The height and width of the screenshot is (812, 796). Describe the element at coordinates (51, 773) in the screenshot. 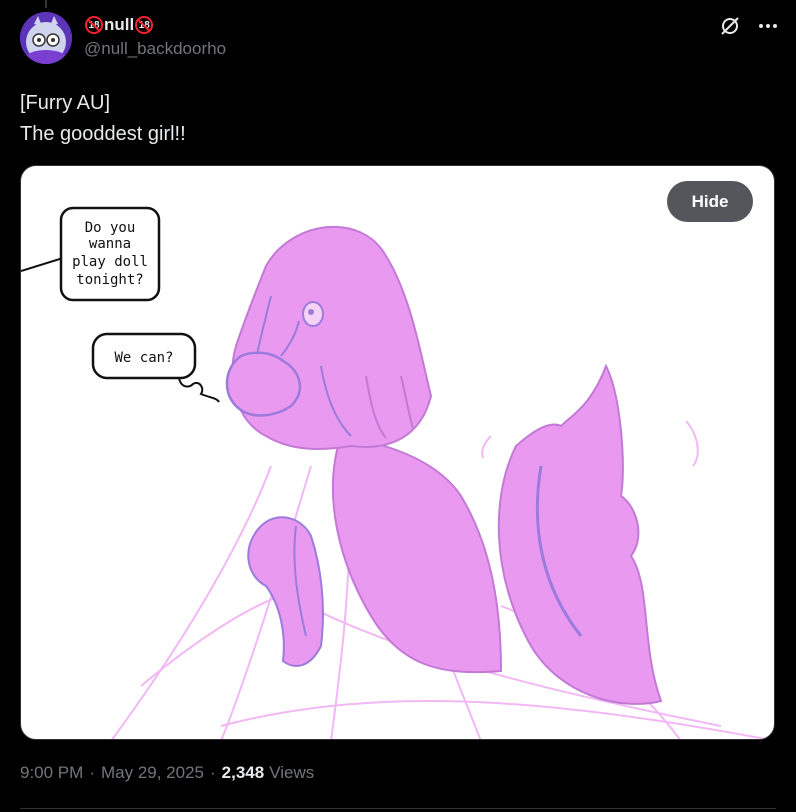

I see `tweet-time: 9:00 PM` at that location.